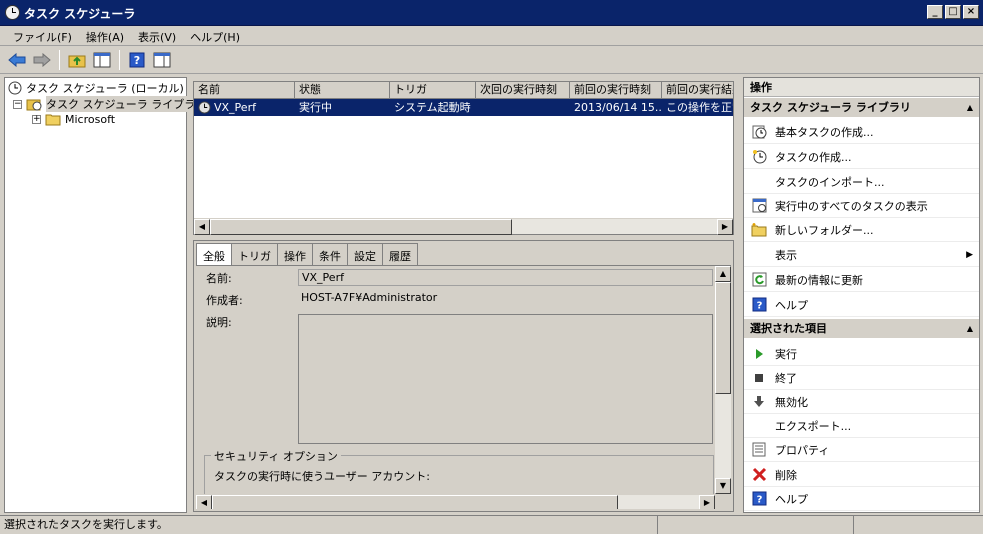 The width and height of the screenshot is (983, 534). I want to click on task-last-result: この操作を正常に終了しました。, so click(699, 107).